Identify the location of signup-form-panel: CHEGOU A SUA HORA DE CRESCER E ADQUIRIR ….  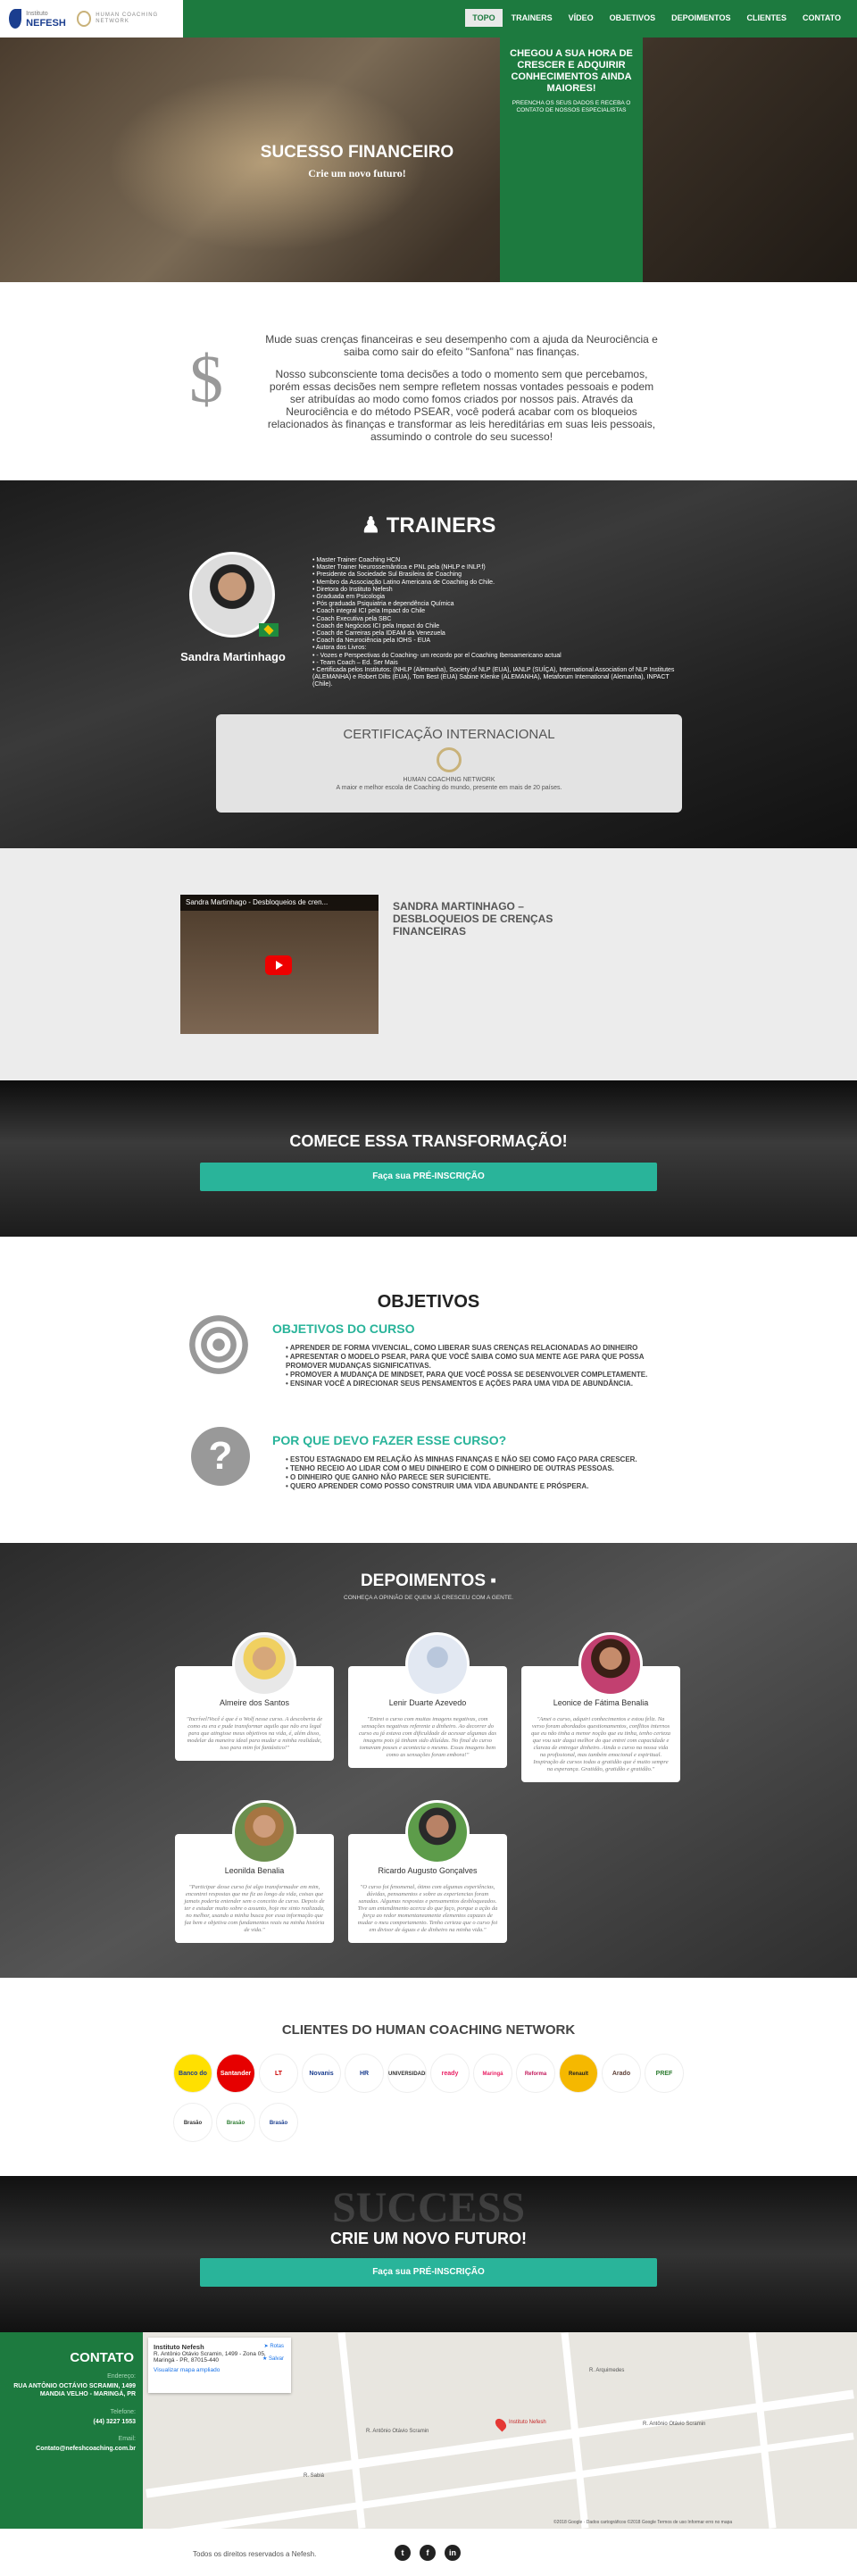
(571, 160).